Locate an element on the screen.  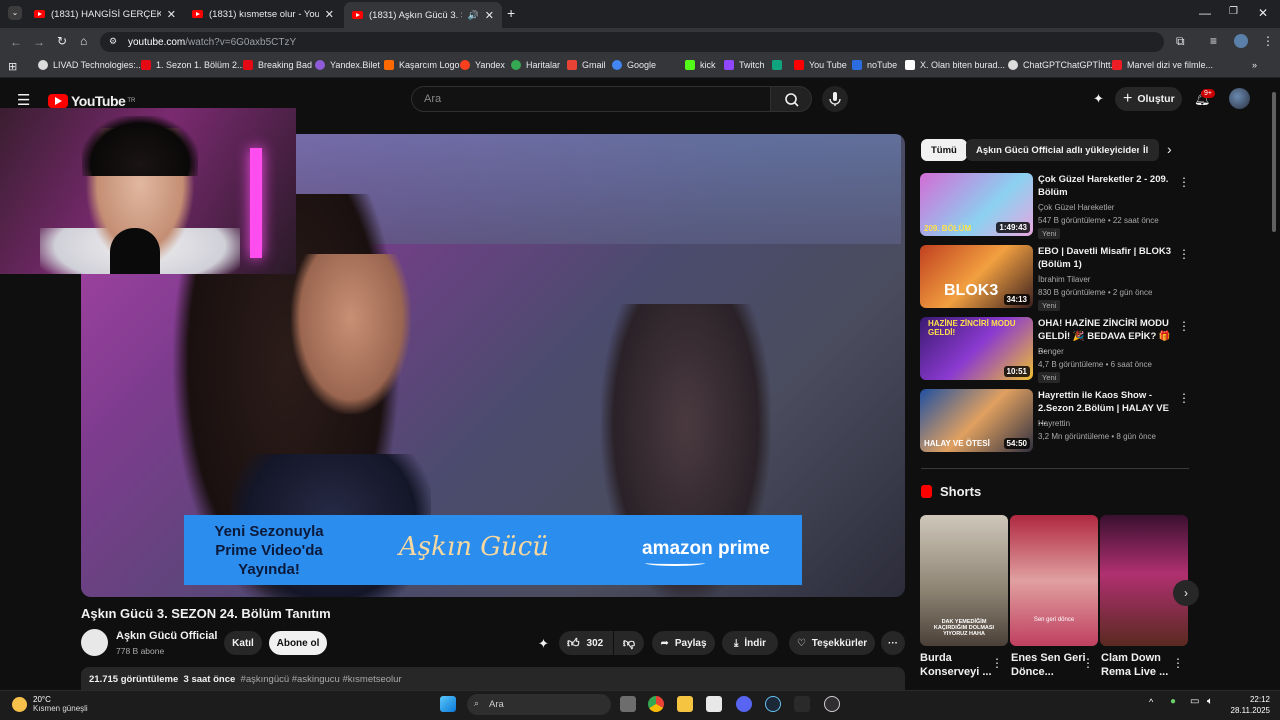
home-icon: ⌂ is located at coordinates (83, 41).